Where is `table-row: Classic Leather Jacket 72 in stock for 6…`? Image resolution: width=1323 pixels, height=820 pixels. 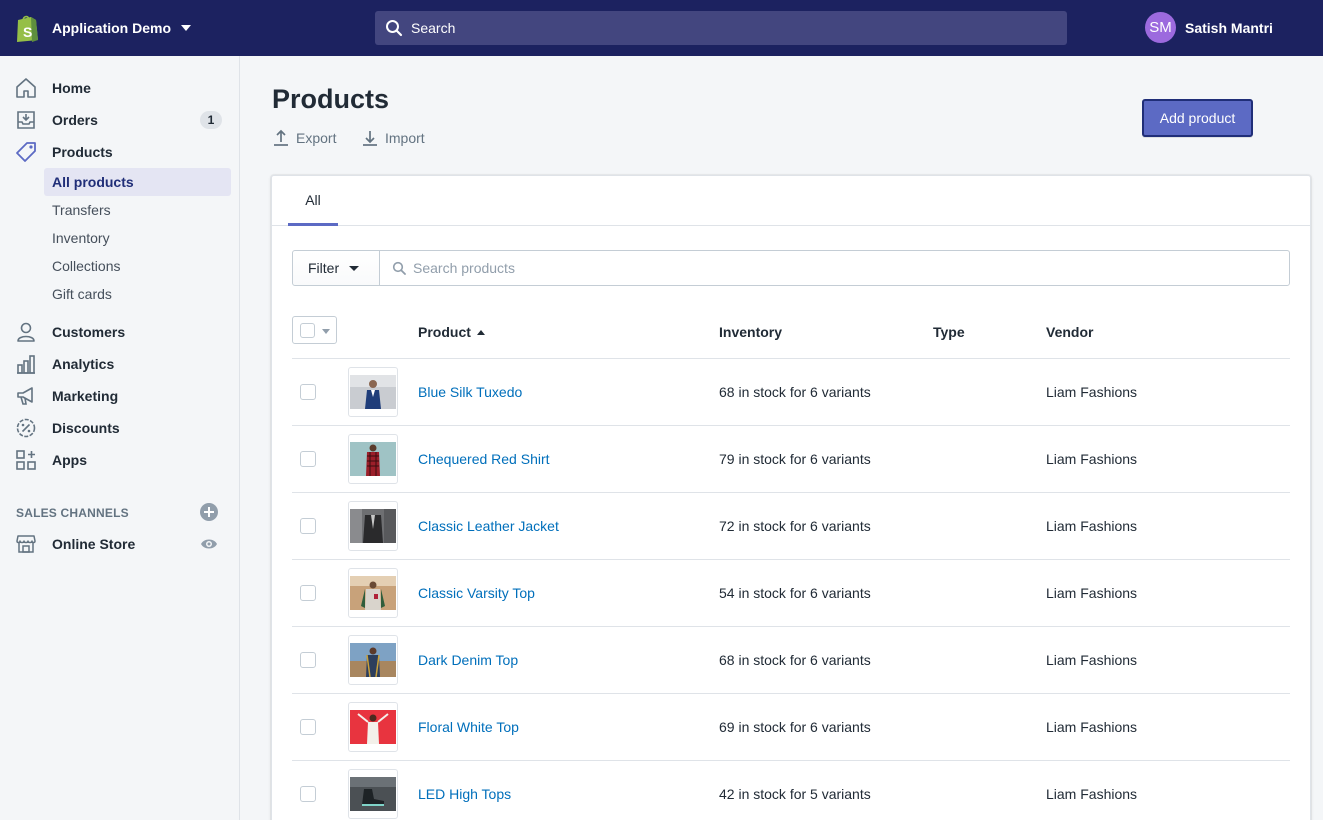
table-row: Classic Leather Jacket 72 in stock for 6… is located at coordinates (791, 526).